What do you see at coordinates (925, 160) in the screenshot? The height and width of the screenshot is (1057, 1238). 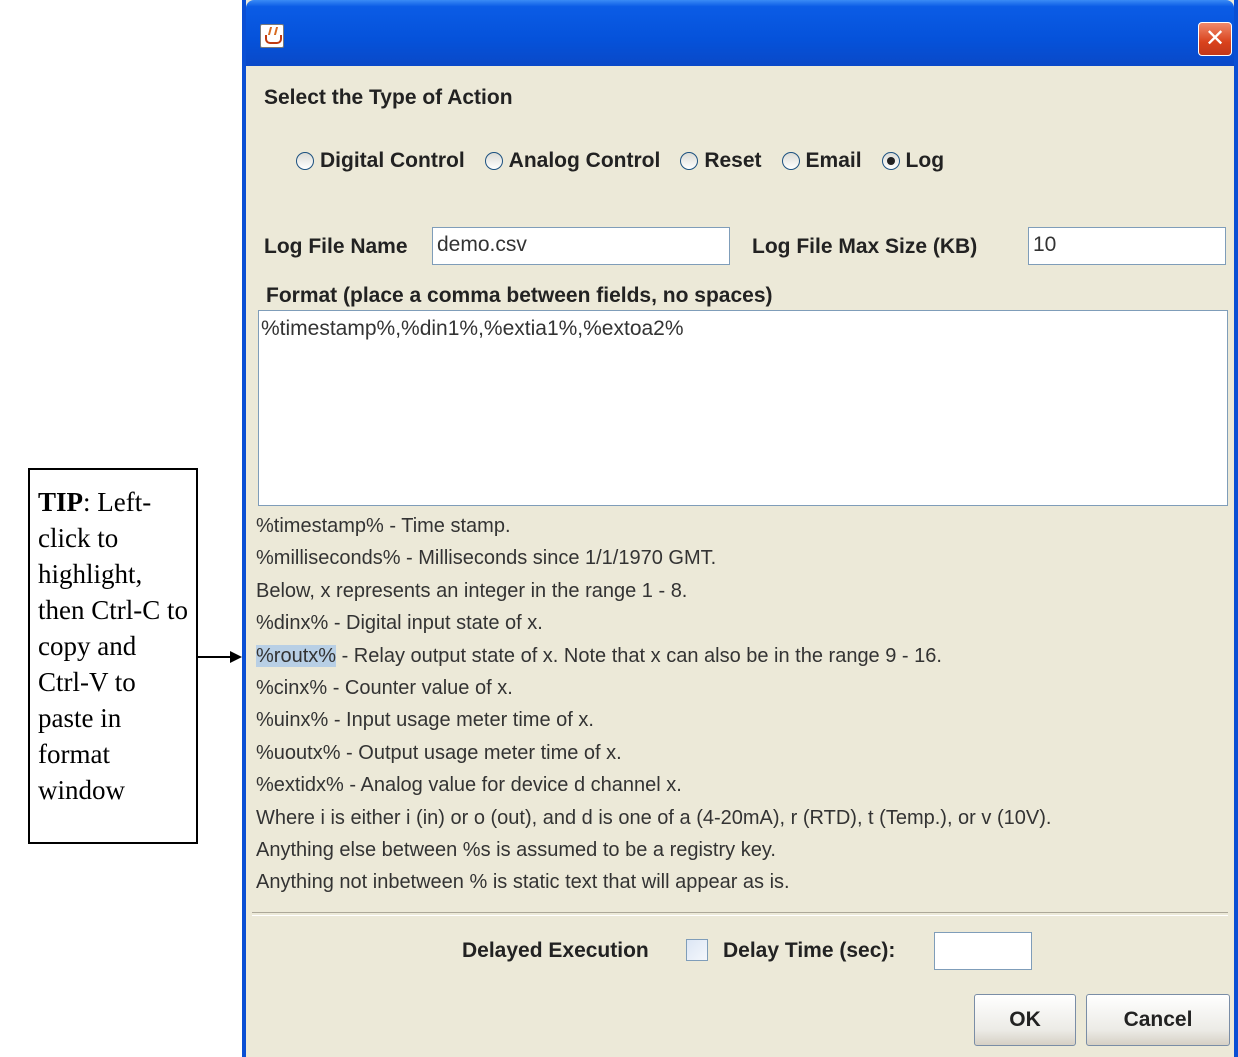 I see `radio-label: Log` at bounding box center [925, 160].